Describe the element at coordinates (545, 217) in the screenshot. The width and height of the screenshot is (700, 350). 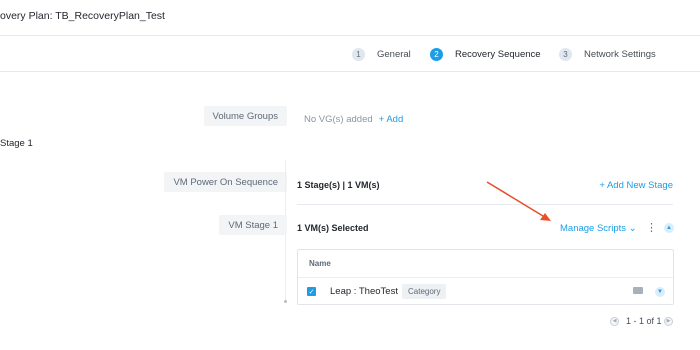
I see `annotation-arrow-head` at that location.